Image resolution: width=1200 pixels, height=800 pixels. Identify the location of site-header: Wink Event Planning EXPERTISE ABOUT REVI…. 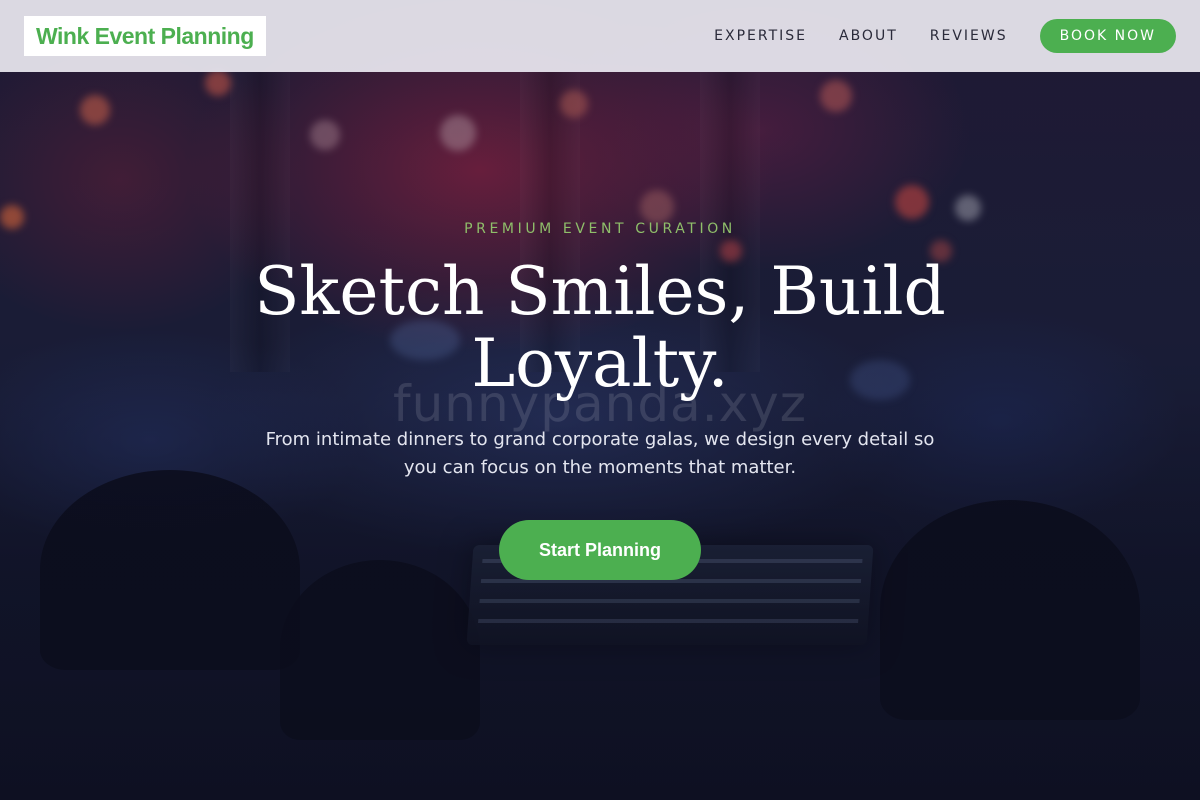
(600, 36).